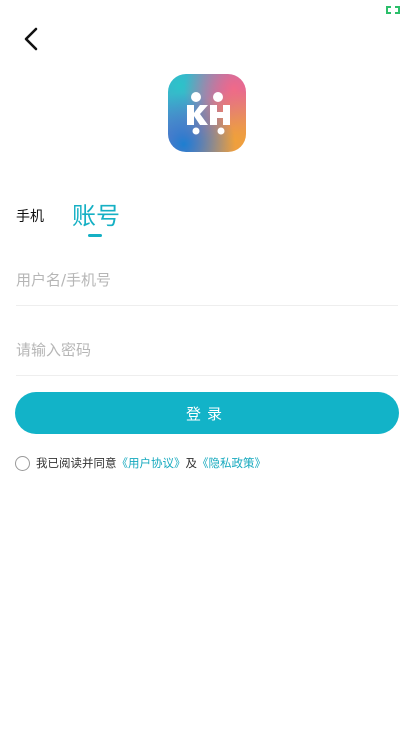 Image resolution: width=414 pixels, height=736 pixels. What do you see at coordinates (231, 463) in the screenshot?
I see `privacy-policy-link: 《隐私政策》` at bounding box center [231, 463].